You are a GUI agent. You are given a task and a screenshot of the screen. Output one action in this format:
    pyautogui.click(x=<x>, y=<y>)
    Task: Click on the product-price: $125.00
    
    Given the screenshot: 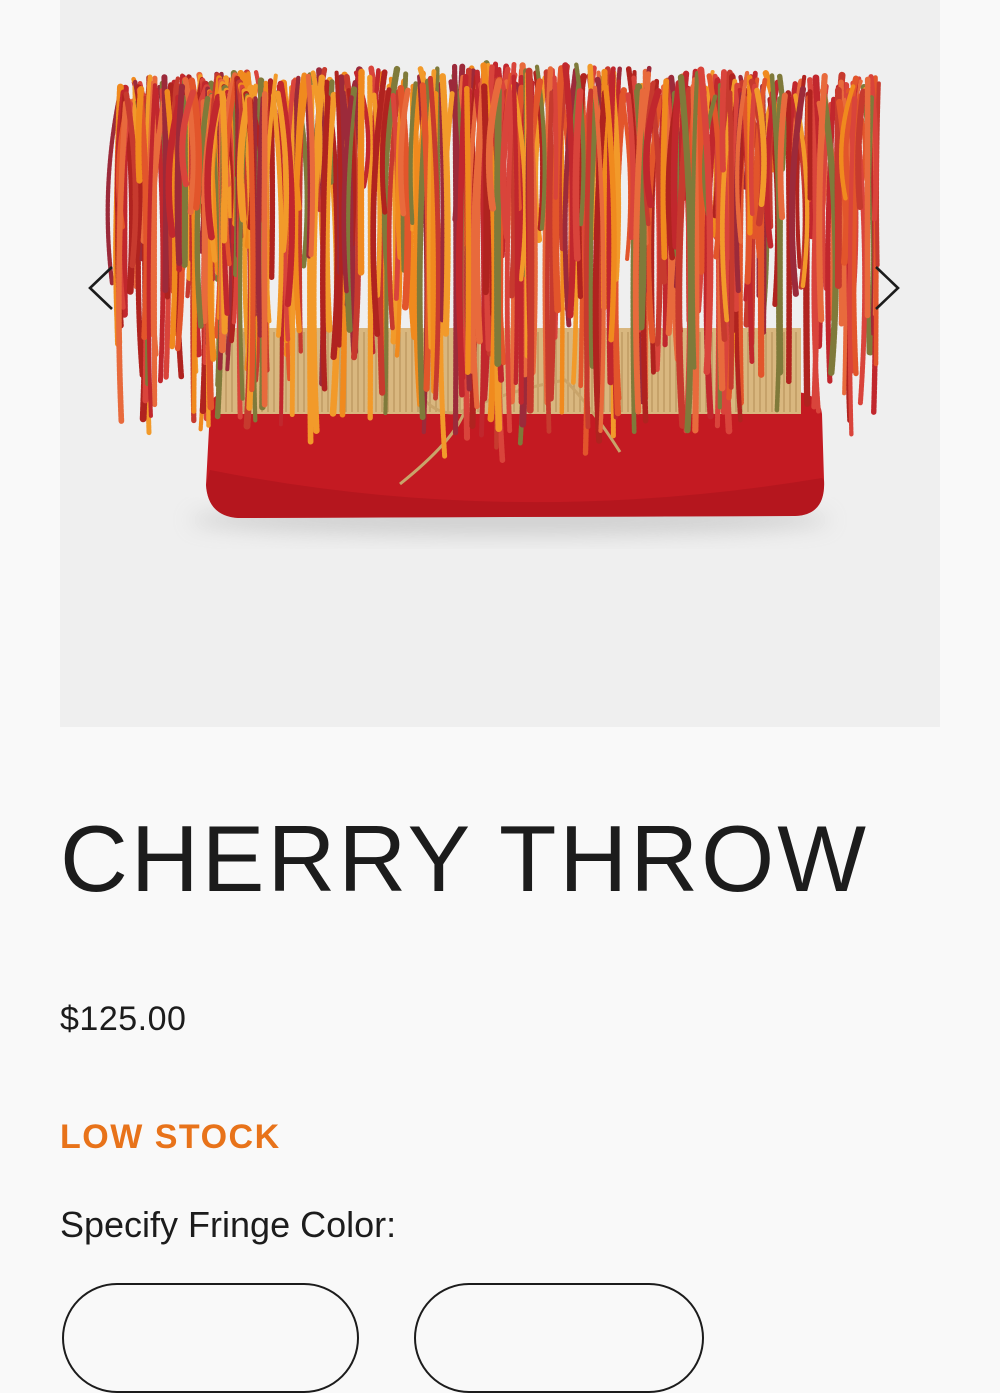 What is the action you would take?
    pyautogui.click(x=123, y=1019)
    